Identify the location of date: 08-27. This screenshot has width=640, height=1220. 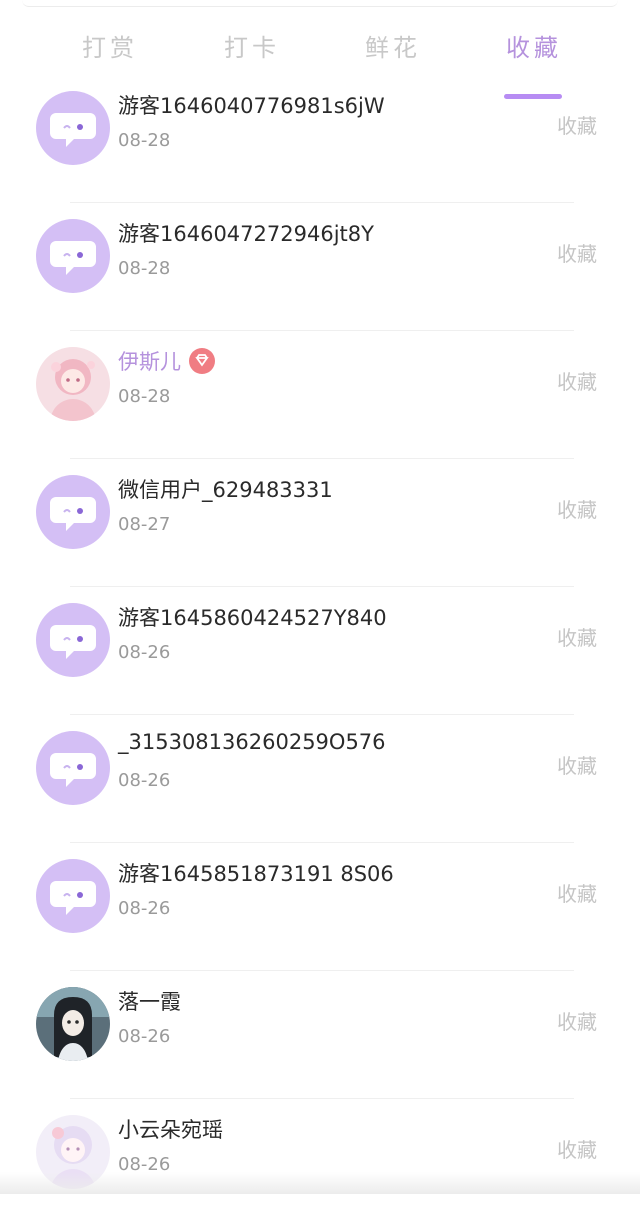
(144, 524).